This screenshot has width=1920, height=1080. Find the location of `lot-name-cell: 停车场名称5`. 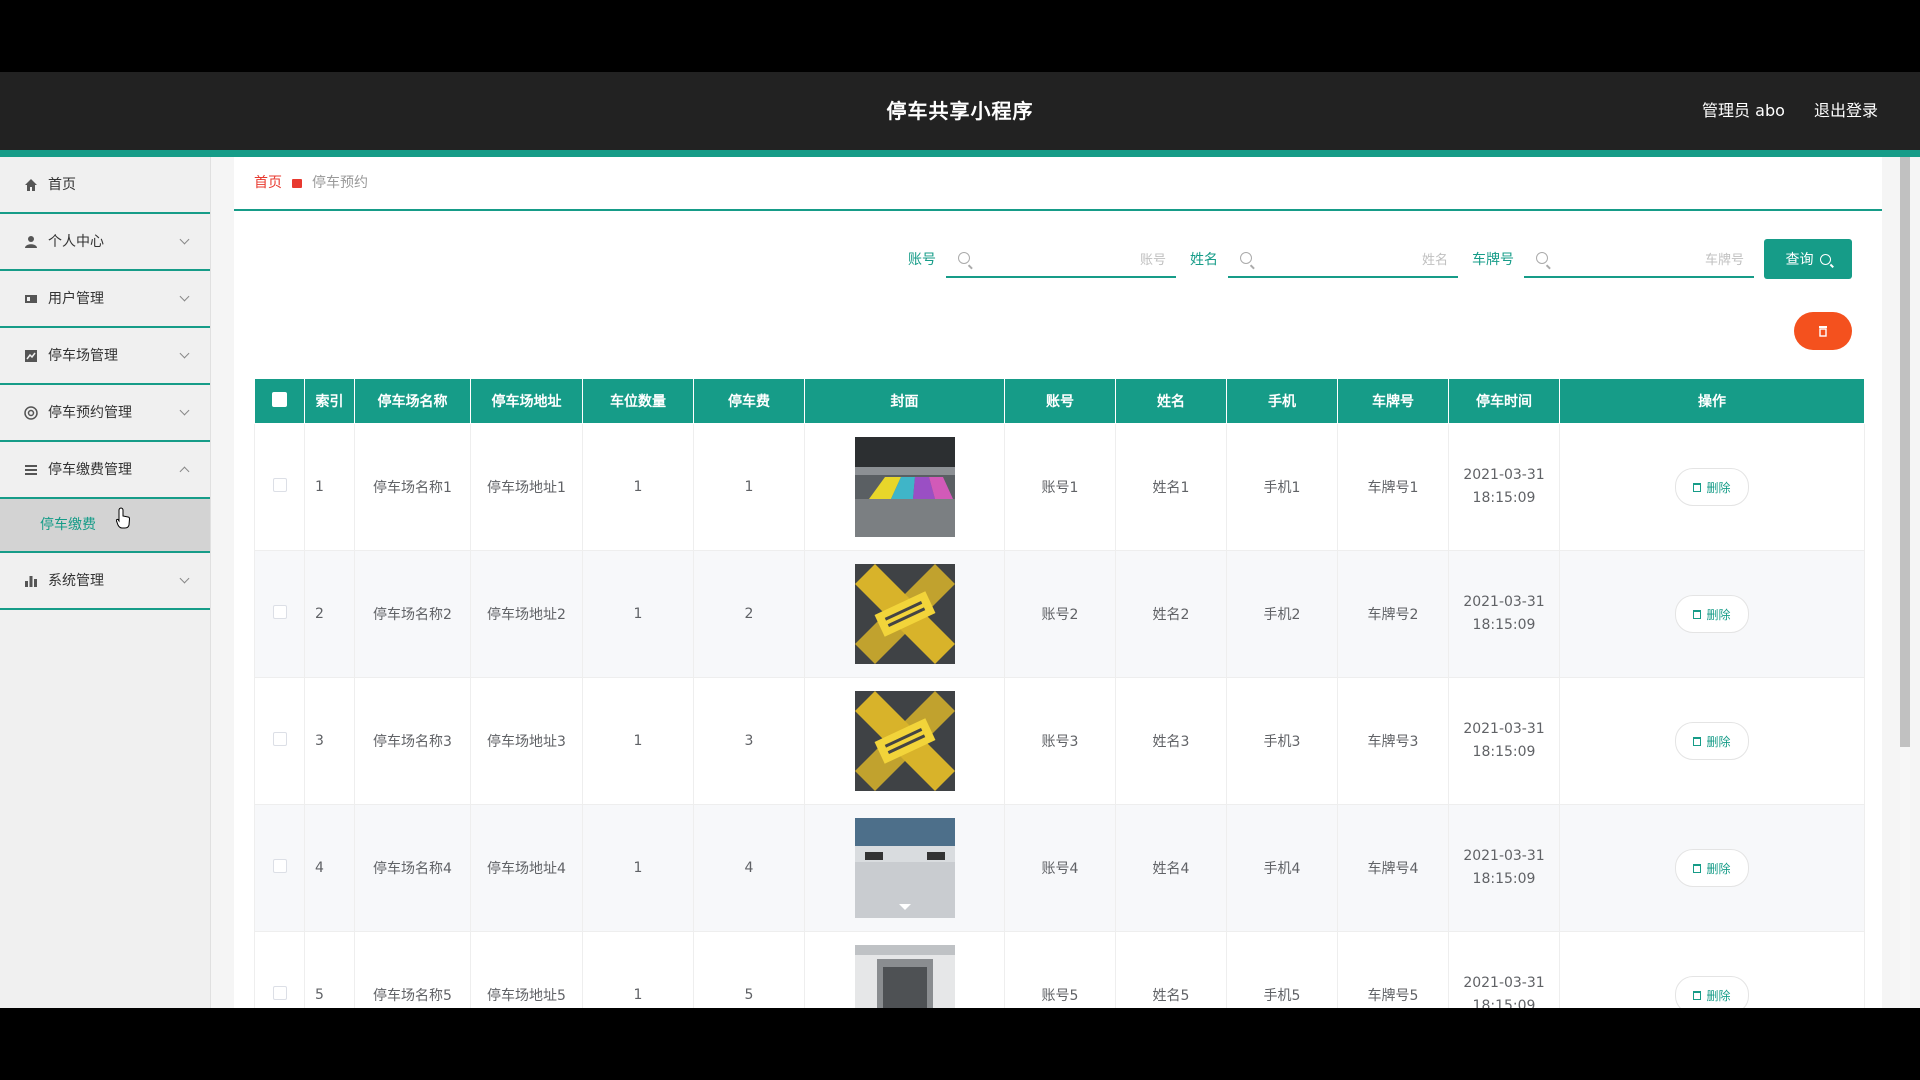

lot-name-cell: 停车场名称5 is located at coordinates (412, 969).